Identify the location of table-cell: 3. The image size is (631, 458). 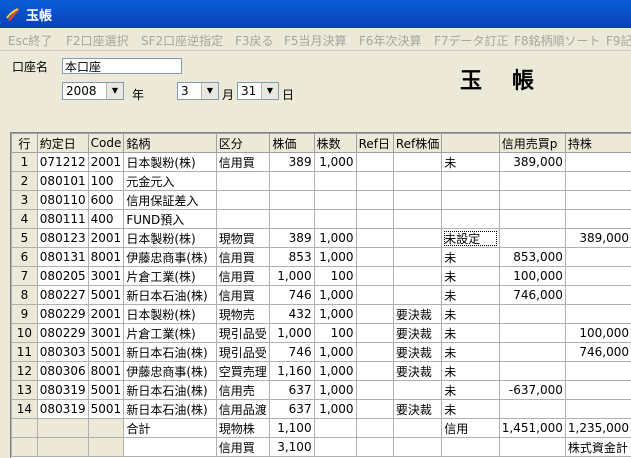
(25, 200).